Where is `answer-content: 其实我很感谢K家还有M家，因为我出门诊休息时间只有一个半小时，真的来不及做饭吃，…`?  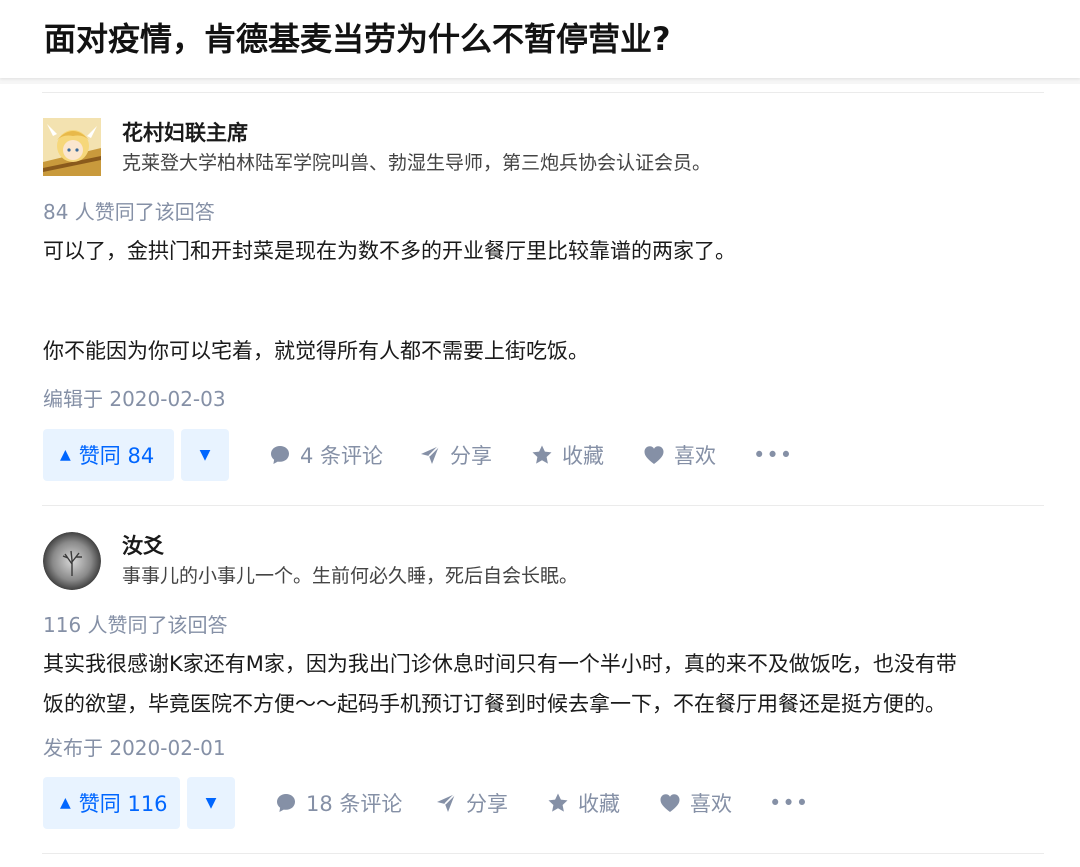
answer-content: 其实我很感谢K家还有M家，因为我出门诊休息时间只有一个半小时，真的来不及做饭吃，… is located at coordinates (543, 684).